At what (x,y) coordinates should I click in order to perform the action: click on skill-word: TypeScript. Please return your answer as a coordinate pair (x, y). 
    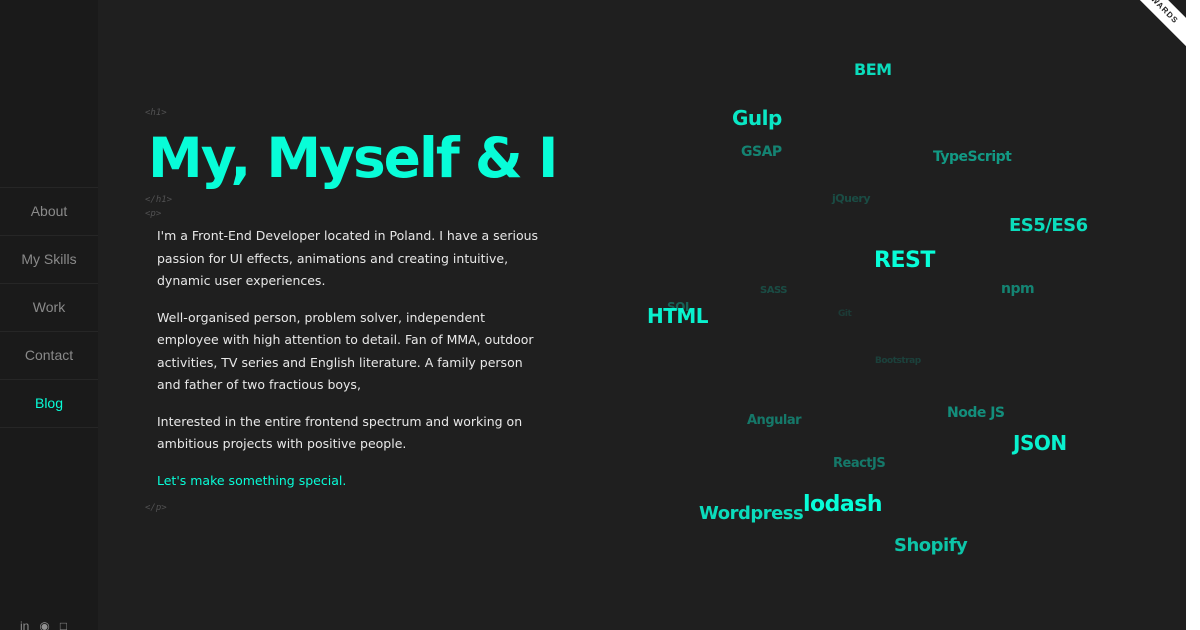
    Looking at the image, I should click on (972, 157).